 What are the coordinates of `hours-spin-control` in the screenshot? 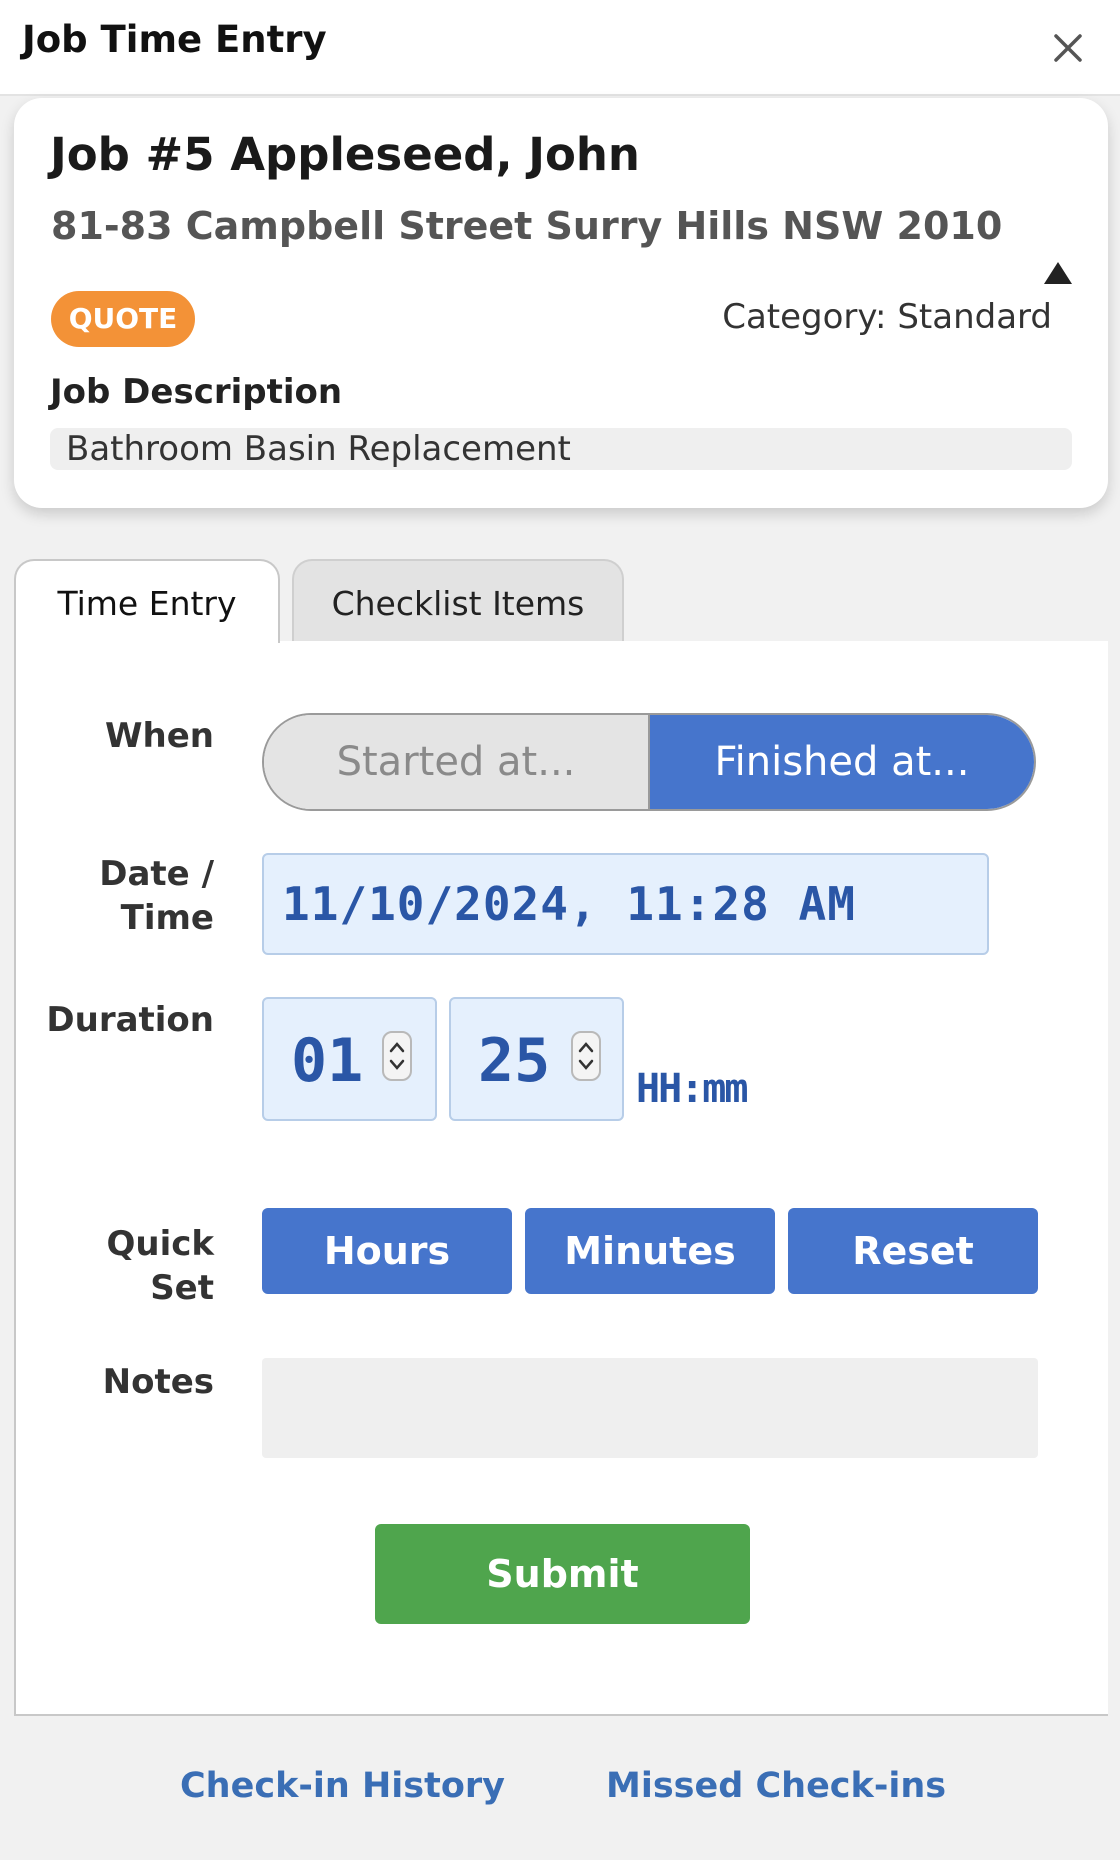 It's located at (397, 1056).